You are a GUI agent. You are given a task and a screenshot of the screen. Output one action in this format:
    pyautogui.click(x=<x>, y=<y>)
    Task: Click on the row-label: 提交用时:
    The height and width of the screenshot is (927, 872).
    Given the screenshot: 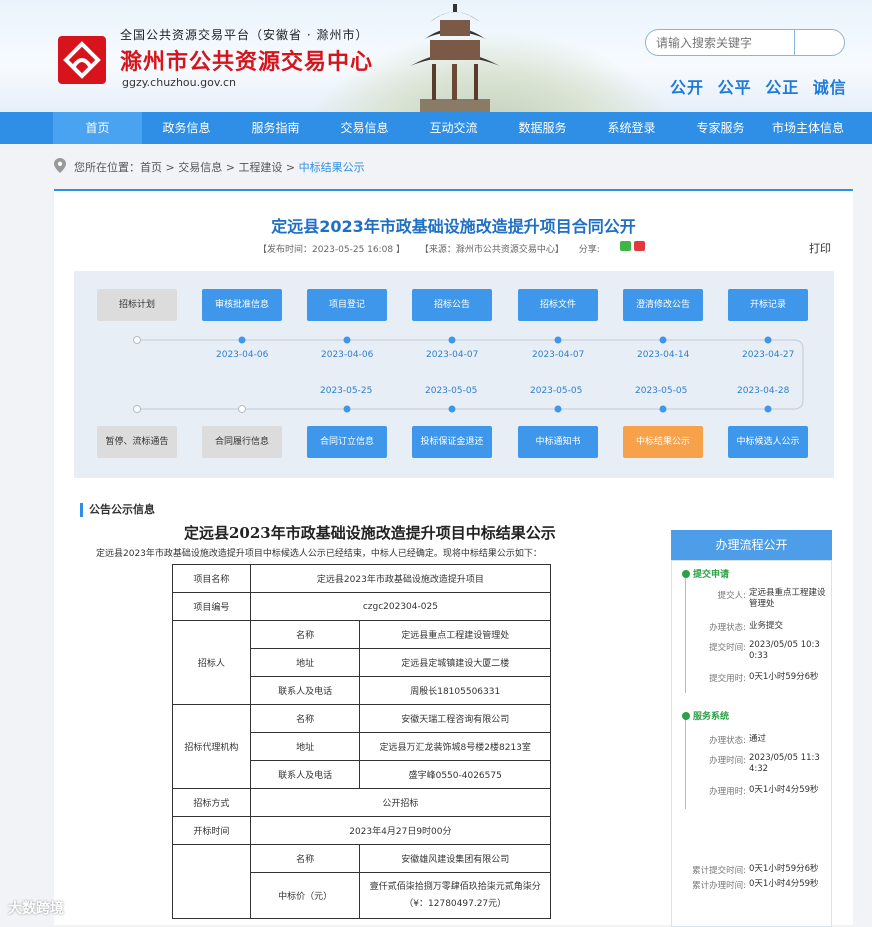 What is the action you would take?
    pyautogui.click(x=727, y=679)
    